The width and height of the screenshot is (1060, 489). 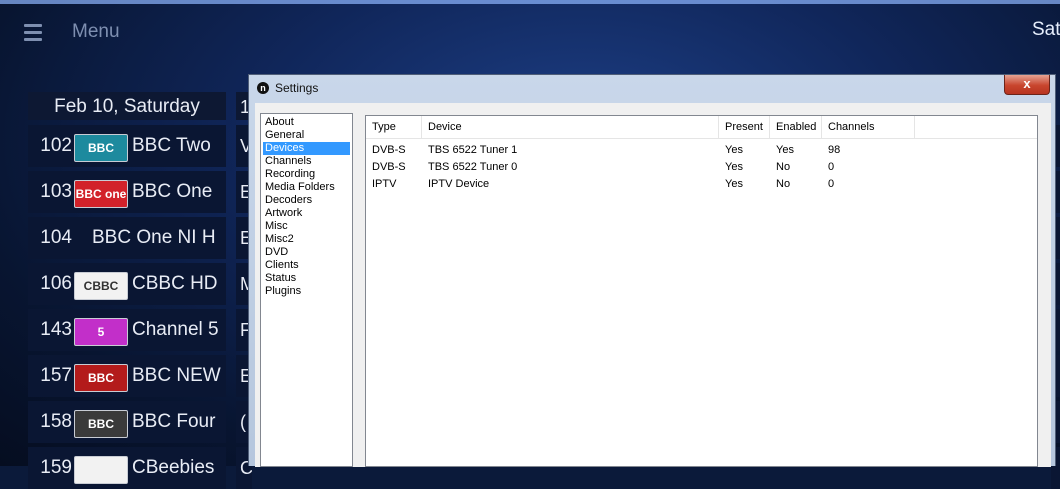 I want to click on nav-item-media-folders: Media Folders, so click(x=306, y=187).